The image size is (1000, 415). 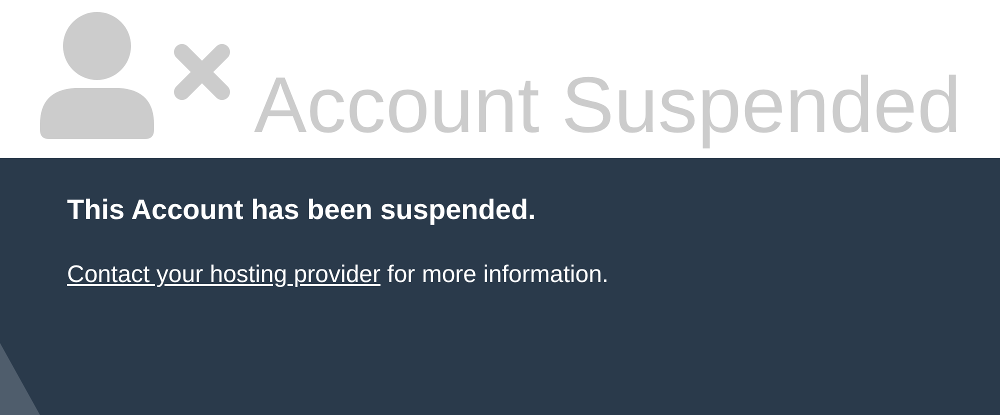 I want to click on suspension-heading: This Account has been suspended., so click(x=302, y=210).